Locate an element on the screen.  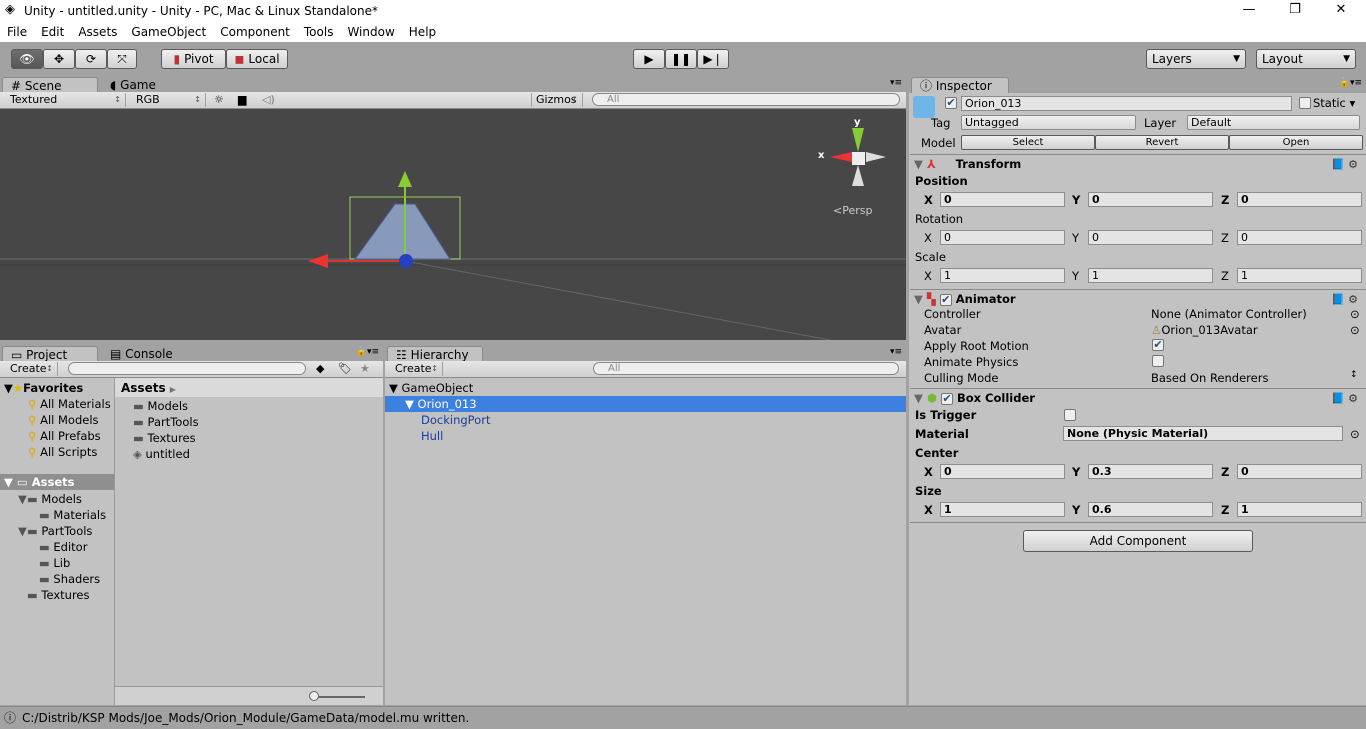
view-tool-button: 👁 is located at coordinates (27, 59).